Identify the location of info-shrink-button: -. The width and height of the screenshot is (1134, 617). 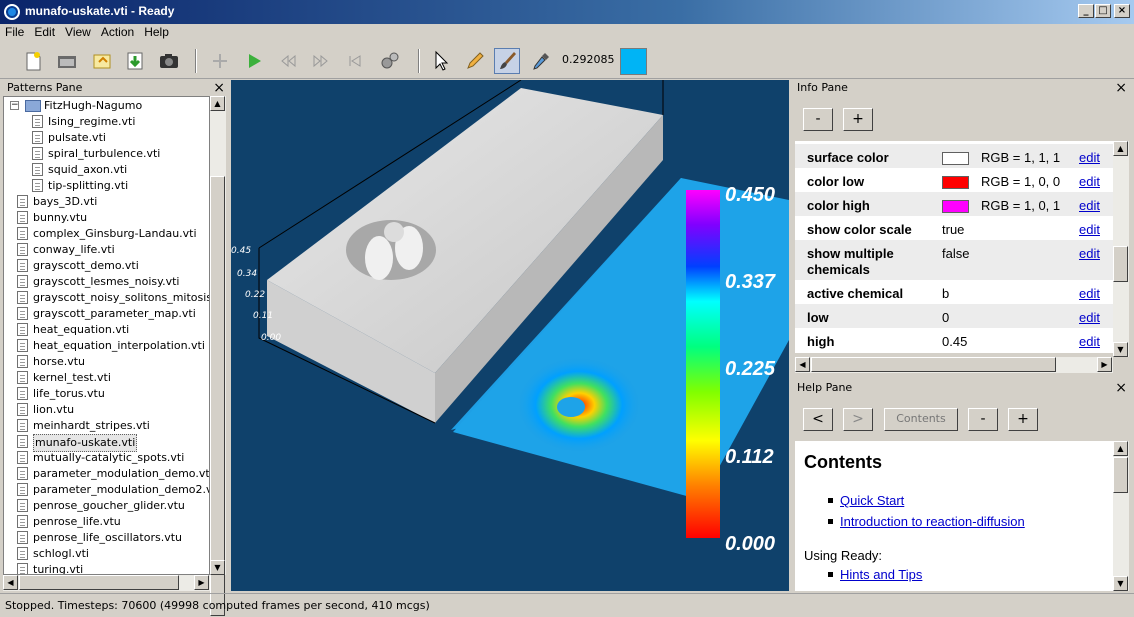
(818, 119).